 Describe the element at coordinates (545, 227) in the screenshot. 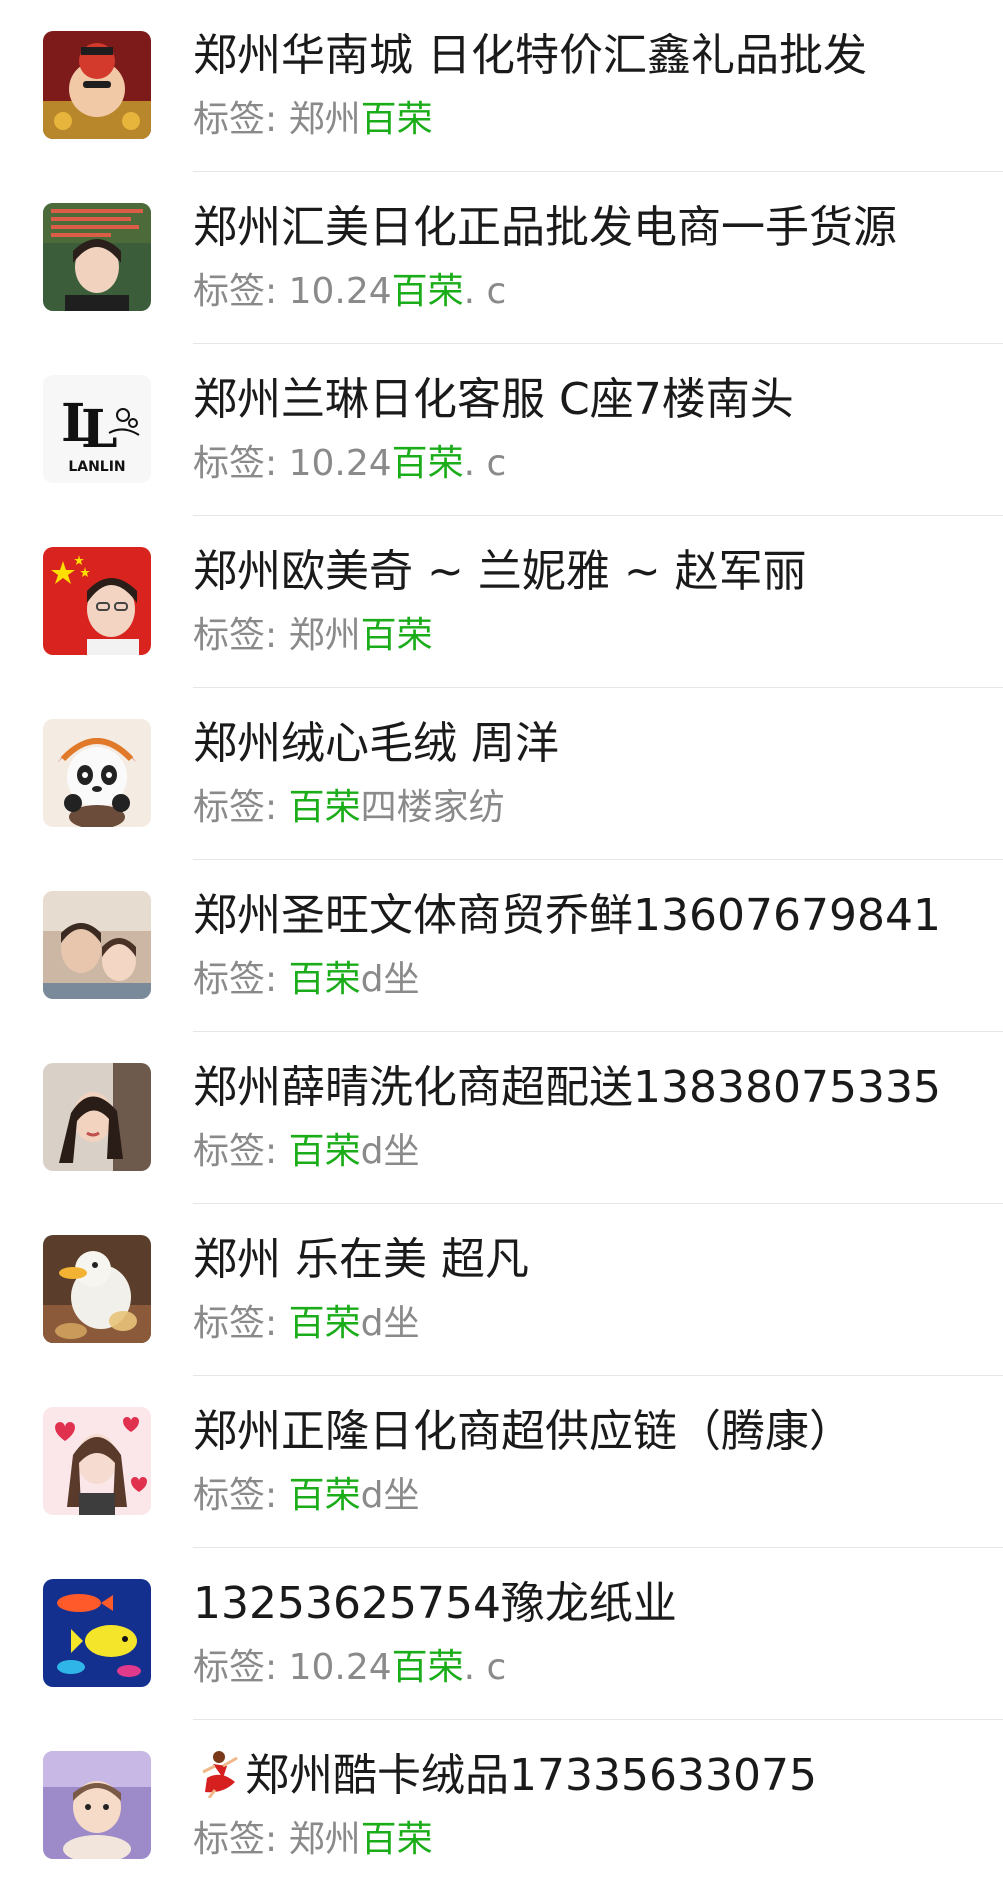

I see `contact-name: 郑州汇美日化正品批发电商一手货源` at that location.